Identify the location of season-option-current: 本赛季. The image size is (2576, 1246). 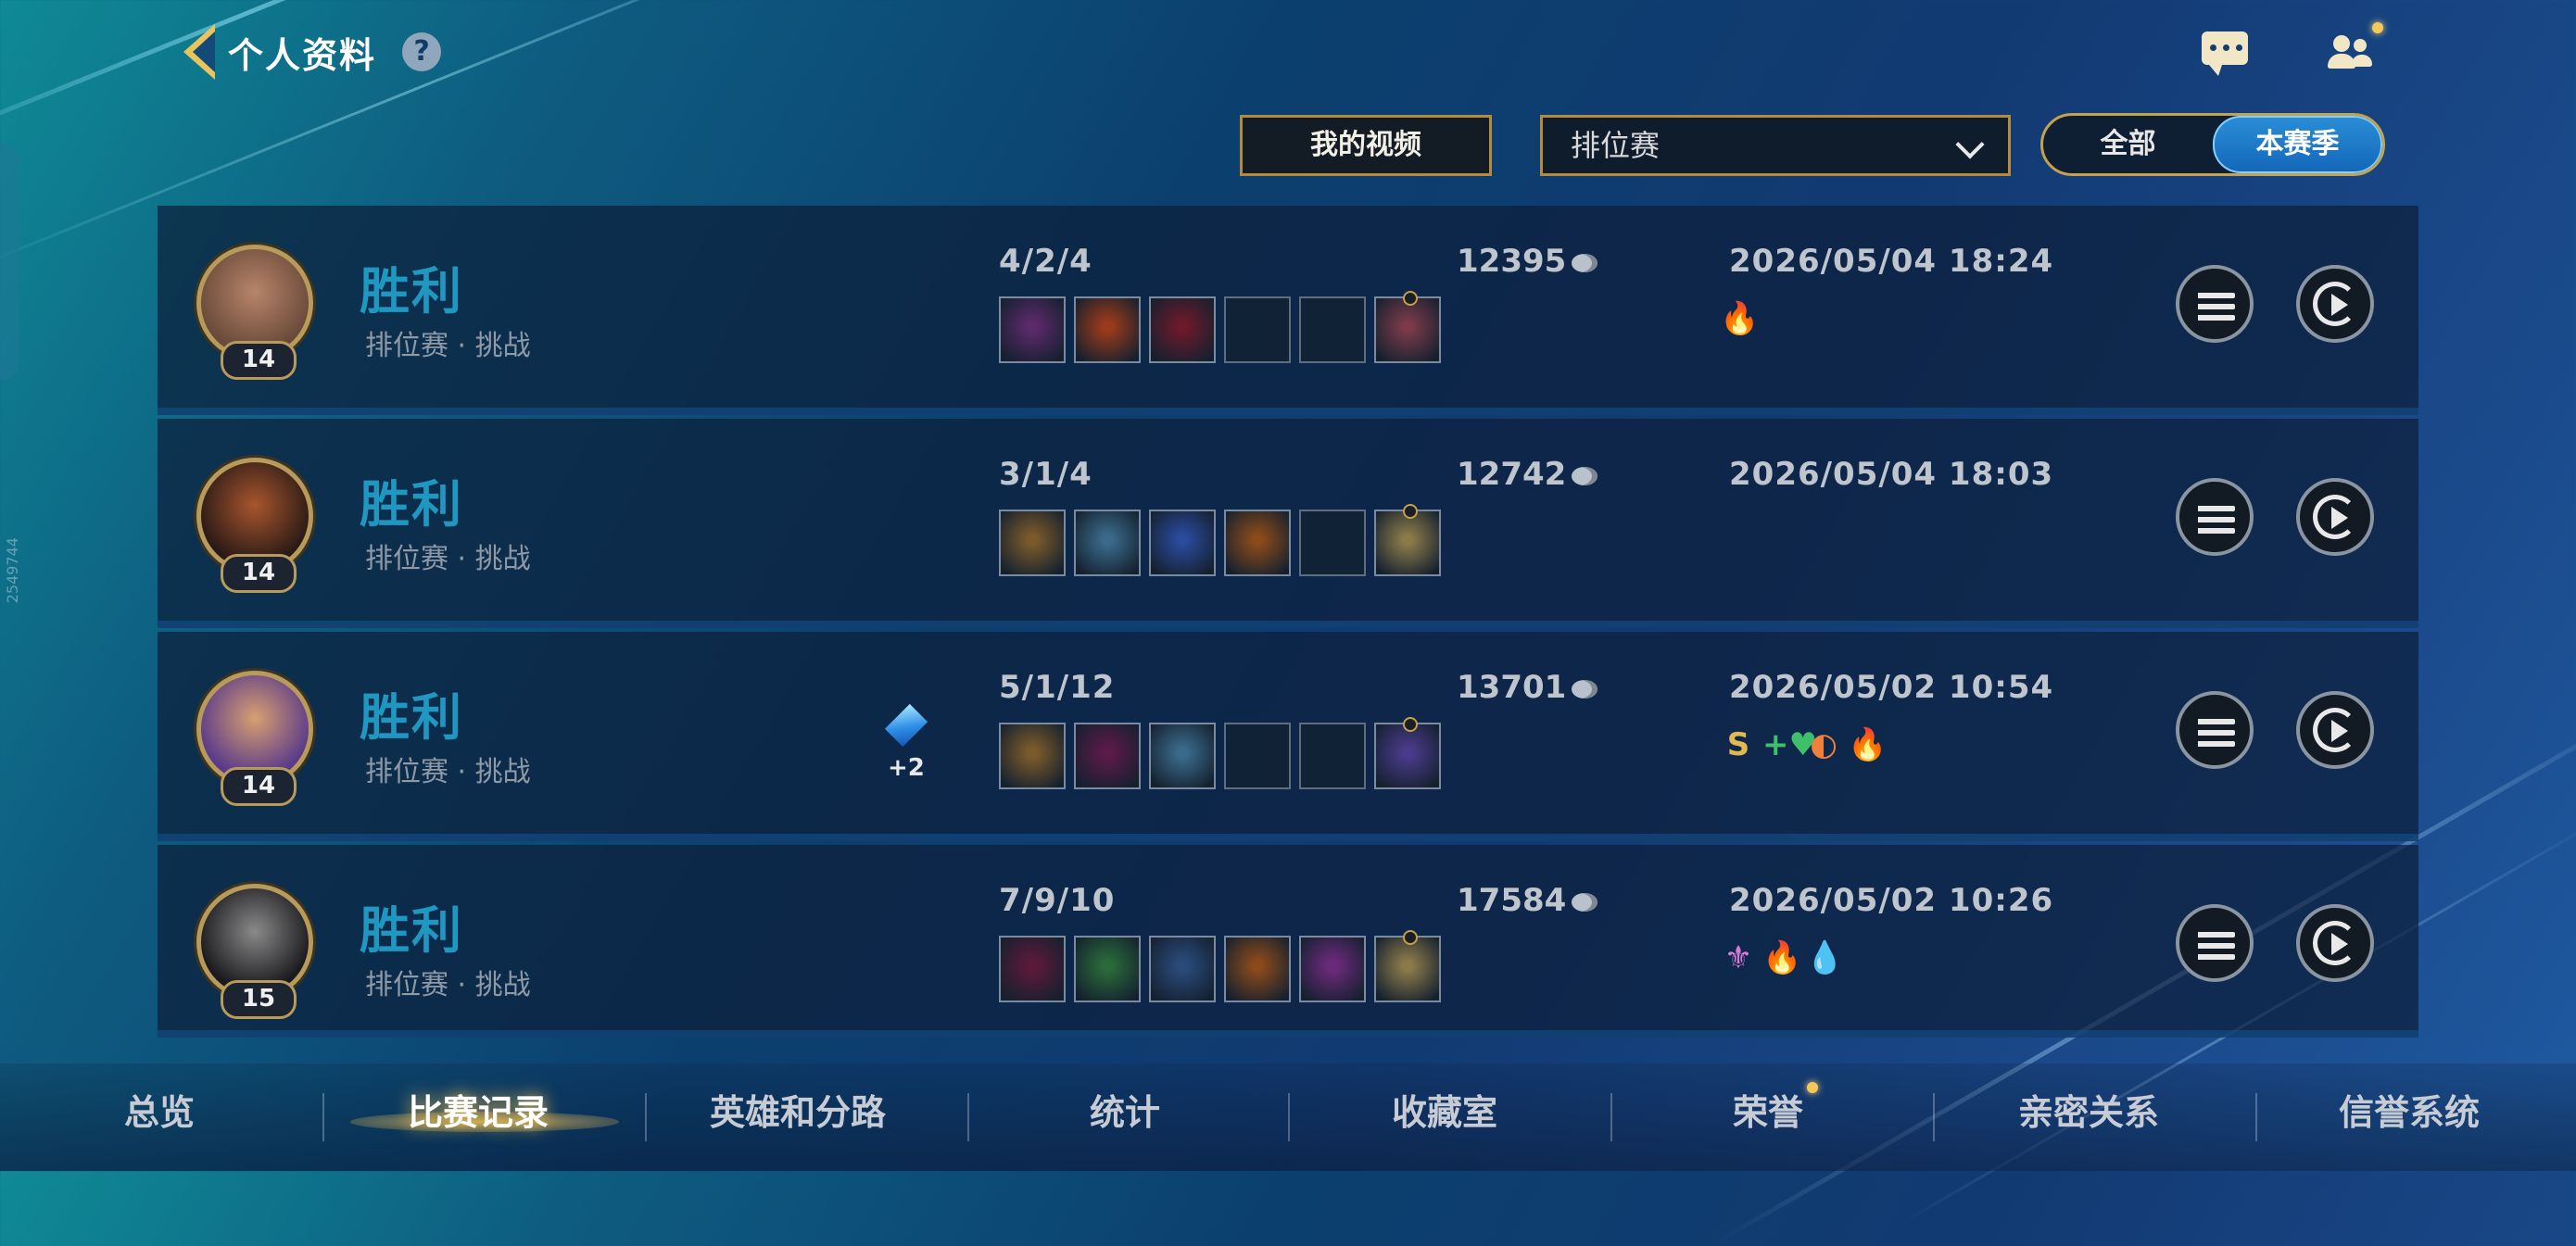
(2297, 144).